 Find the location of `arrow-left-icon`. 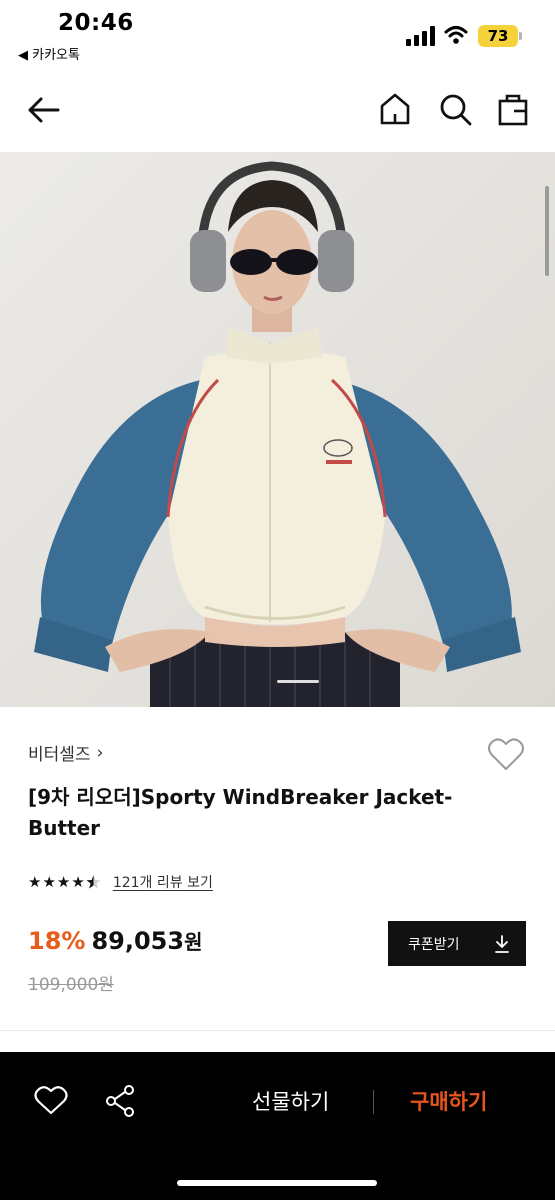

arrow-left-icon is located at coordinates (44, 110).